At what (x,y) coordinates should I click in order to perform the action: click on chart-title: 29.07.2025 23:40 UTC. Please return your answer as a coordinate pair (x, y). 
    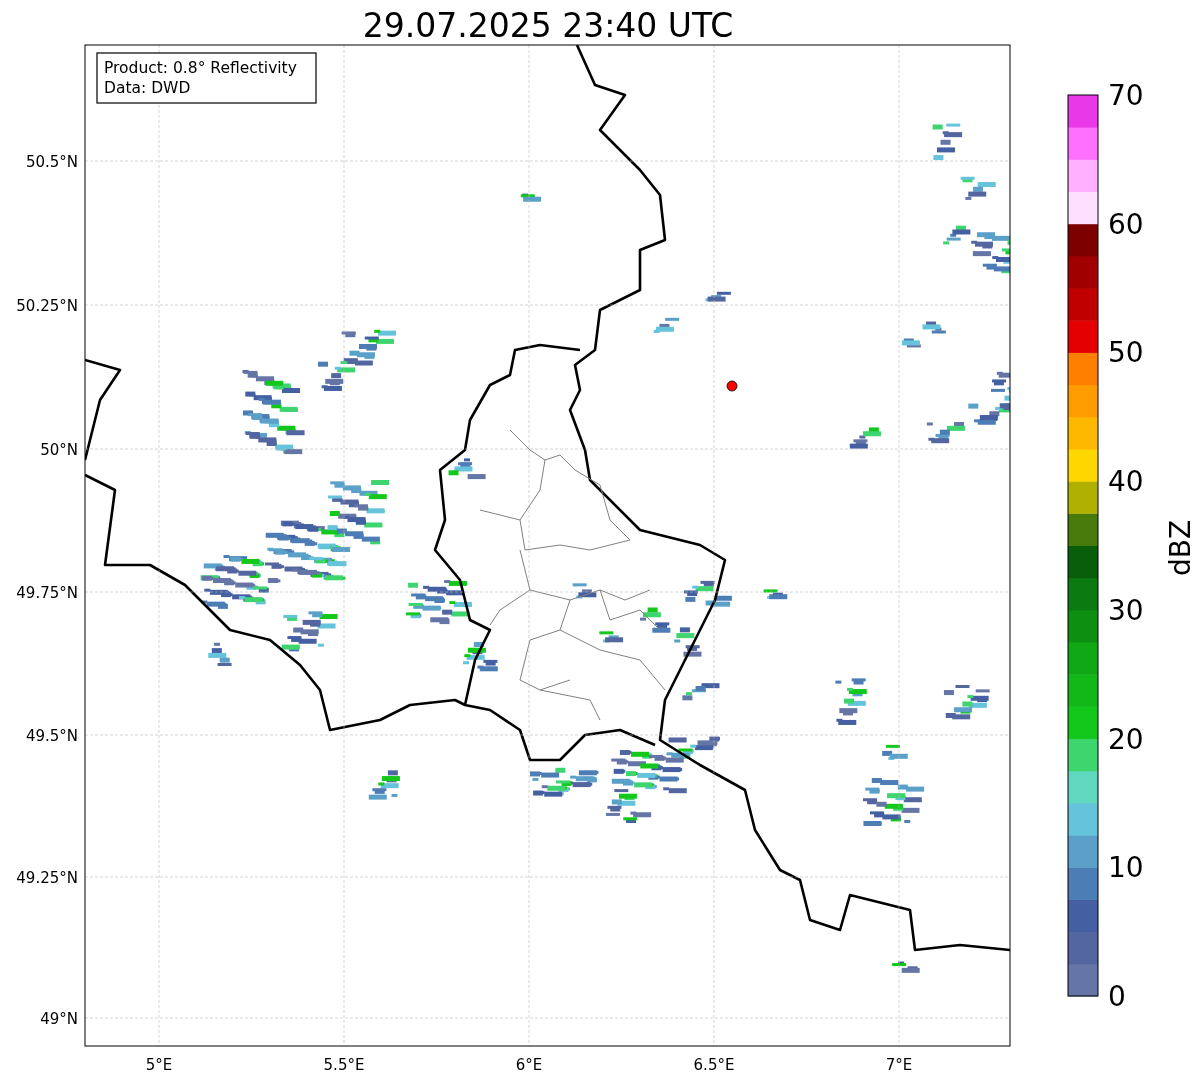
    Looking at the image, I should click on (548, 25).